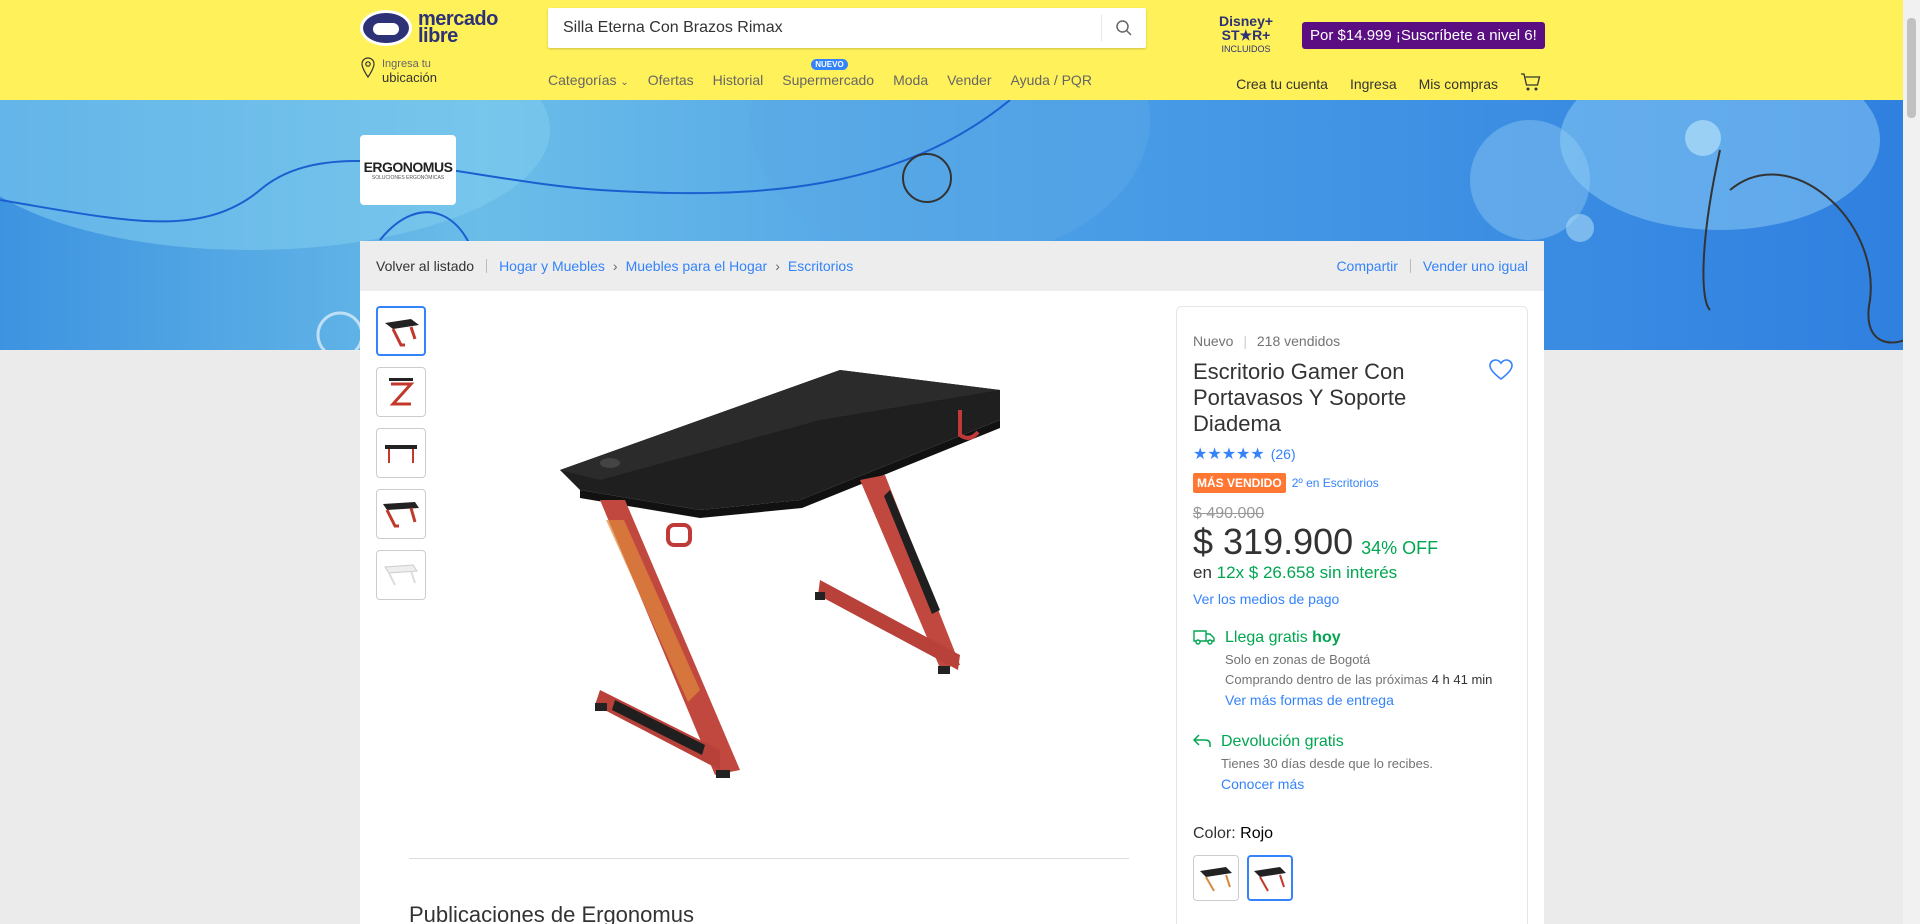 The width and height of the screenshot is (1920, 924). What do you see at coordinates (1911, 462) in the screenshot?
I see `page-scrollbar` at bounding box center [1911, 462].